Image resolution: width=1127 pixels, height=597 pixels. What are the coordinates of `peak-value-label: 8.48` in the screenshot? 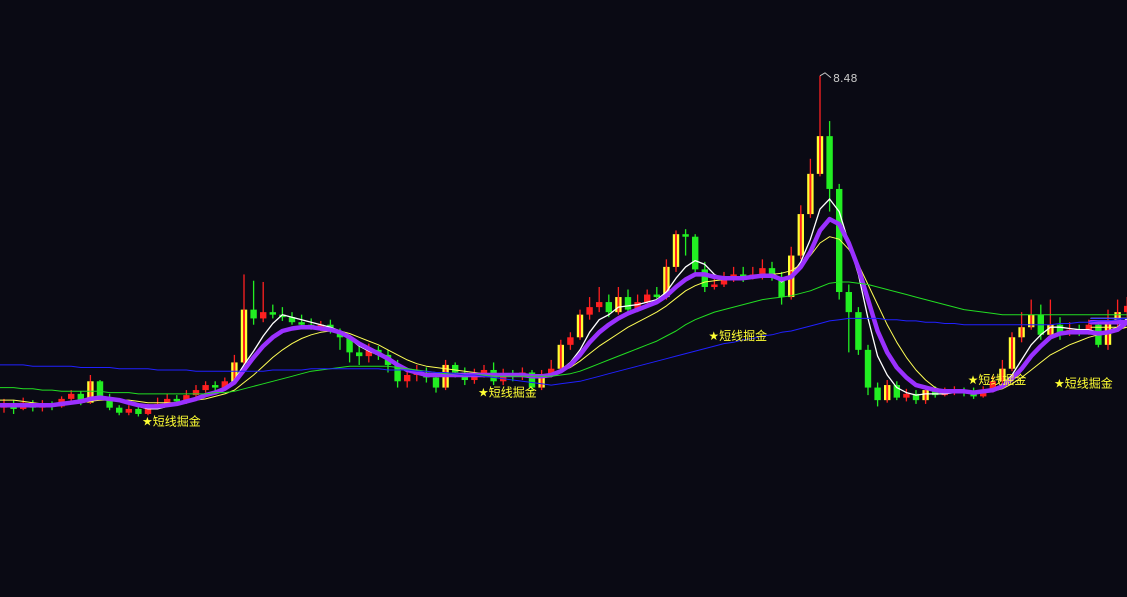 It's located at (845, 78).